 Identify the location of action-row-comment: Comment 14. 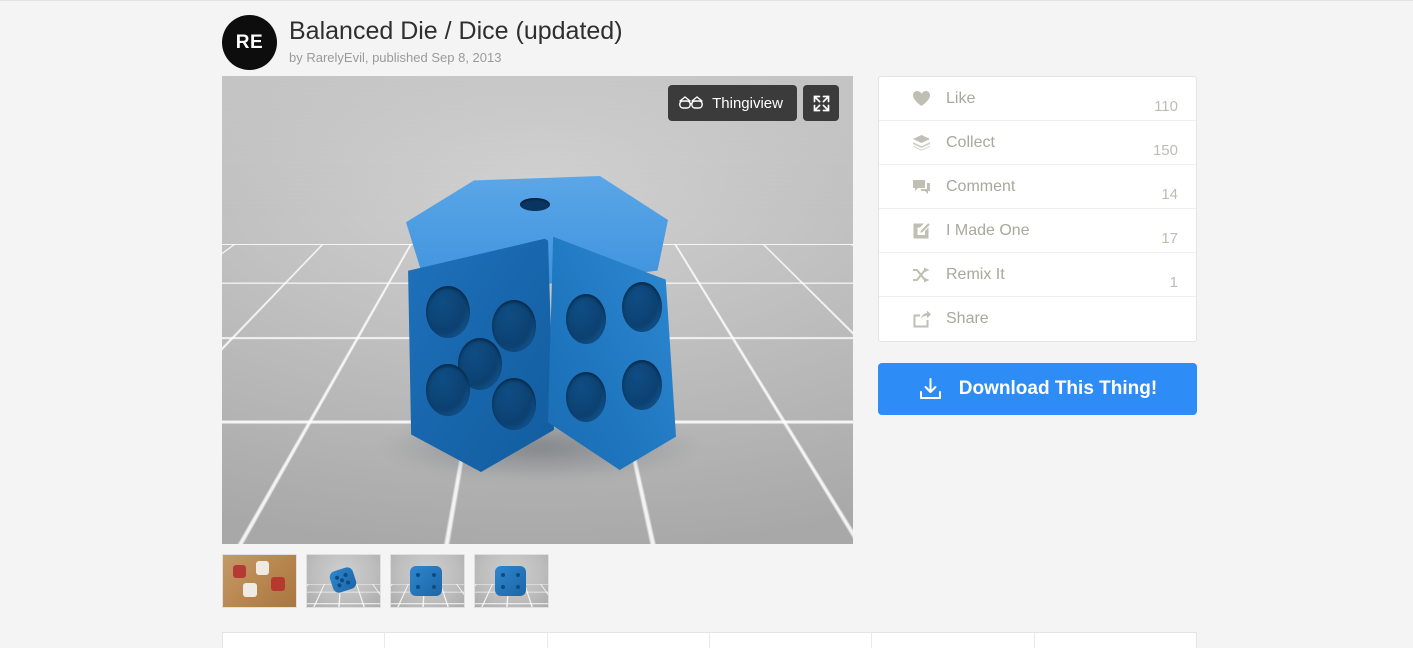
(1037, 187).